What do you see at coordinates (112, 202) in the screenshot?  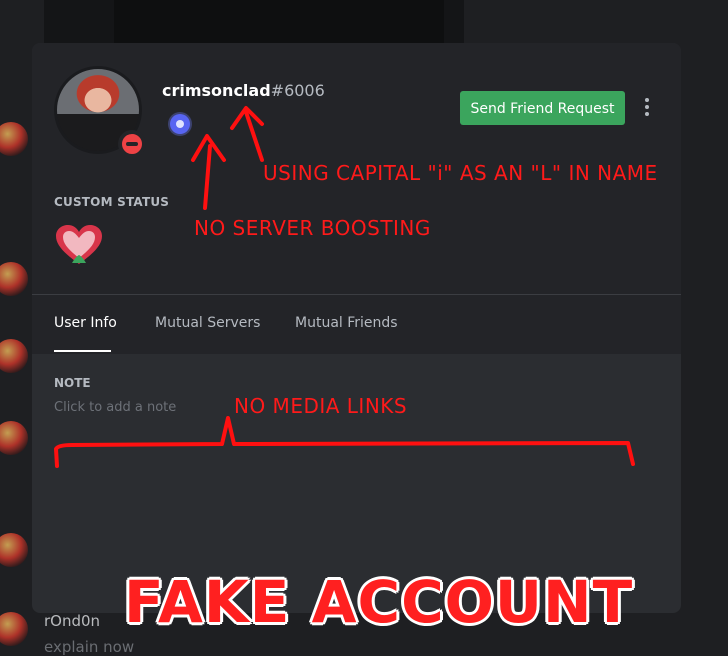 I see `custom-status-label: CUSTOM STATUS` at bounding box center [112, 202].